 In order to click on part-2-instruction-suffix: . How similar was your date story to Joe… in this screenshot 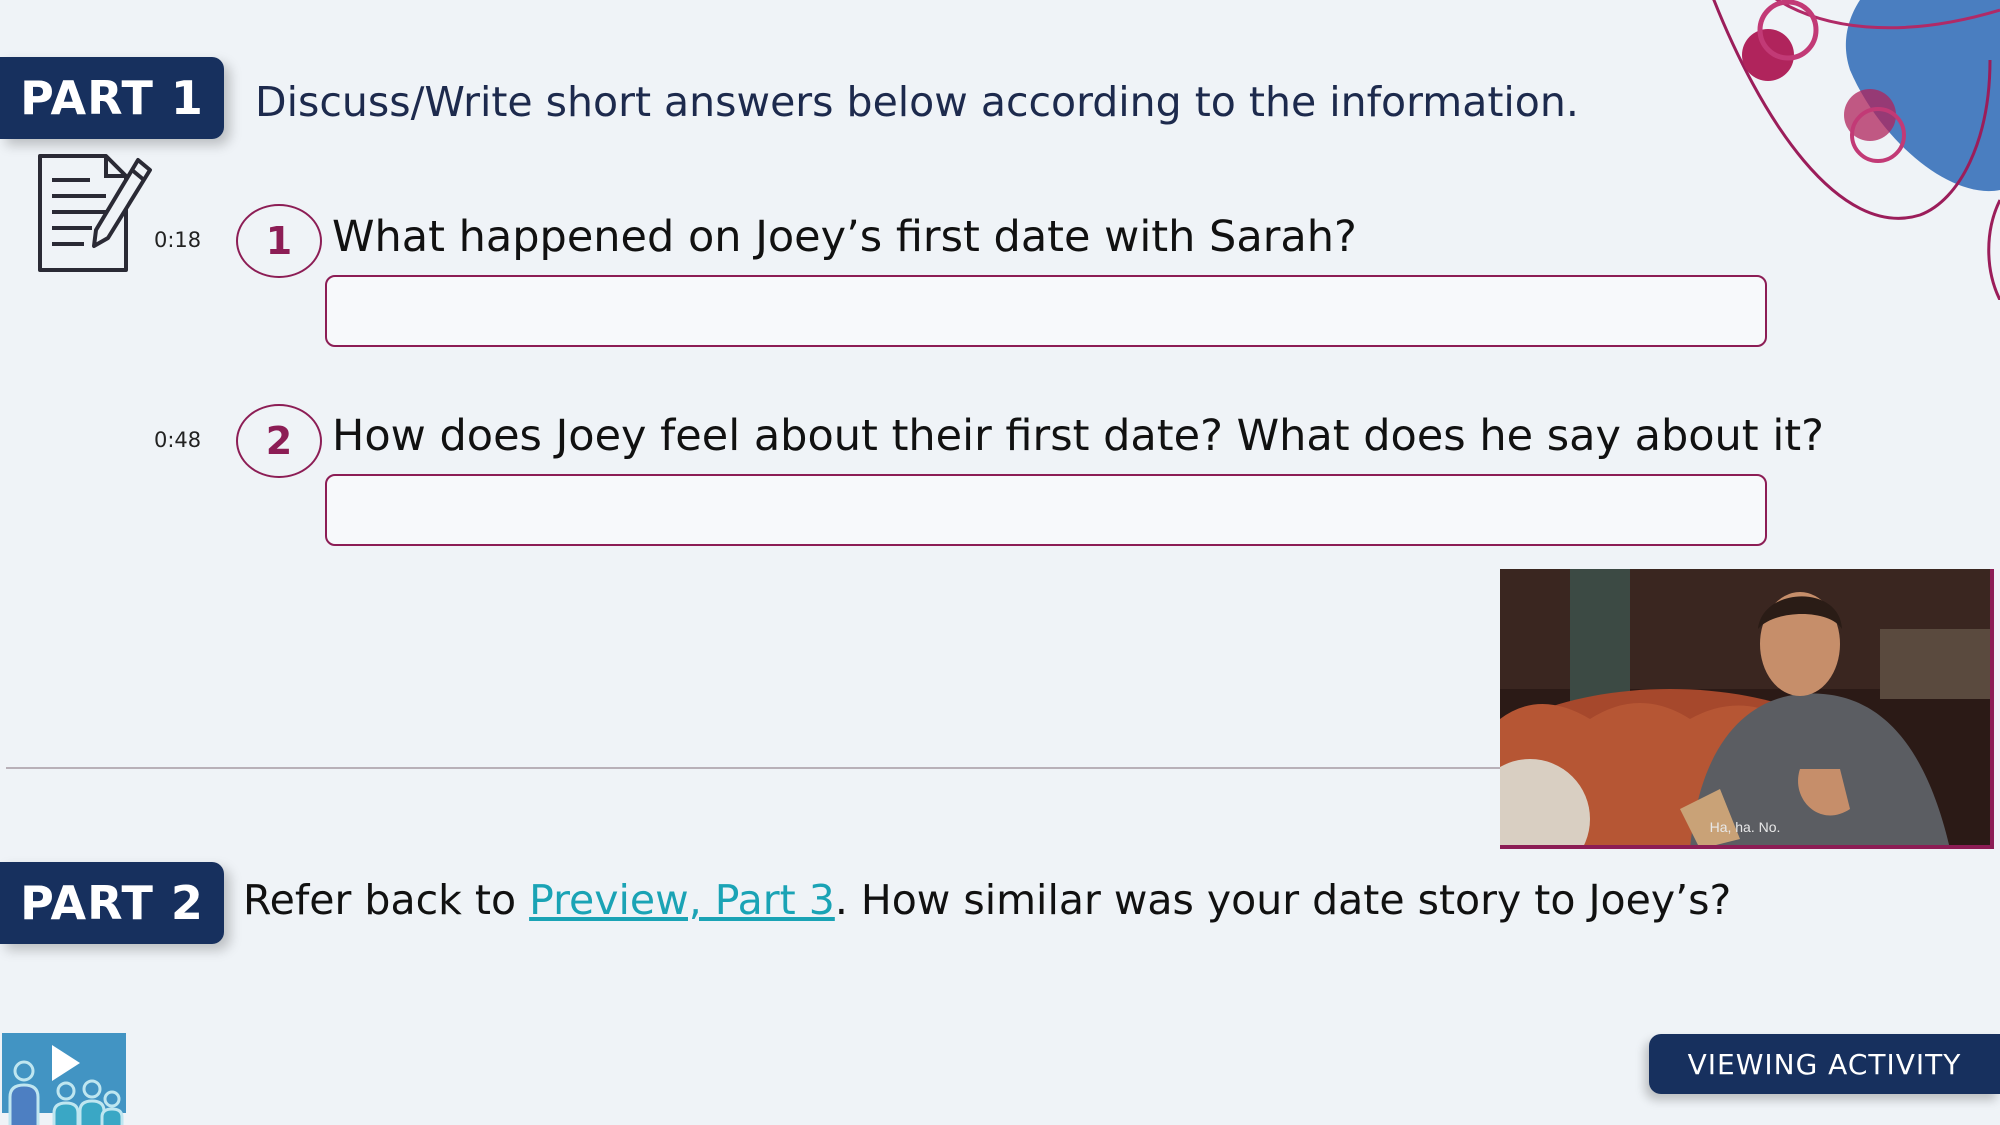, I will do `click(1283, 900)`.